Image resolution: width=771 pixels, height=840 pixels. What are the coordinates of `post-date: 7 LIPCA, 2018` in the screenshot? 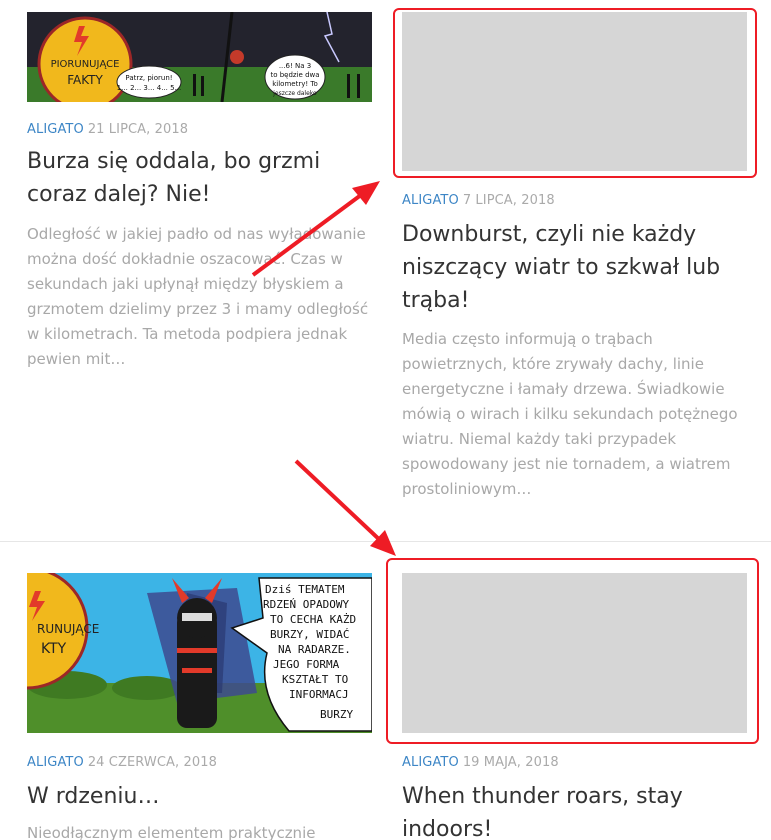 It's located at (508, 200).